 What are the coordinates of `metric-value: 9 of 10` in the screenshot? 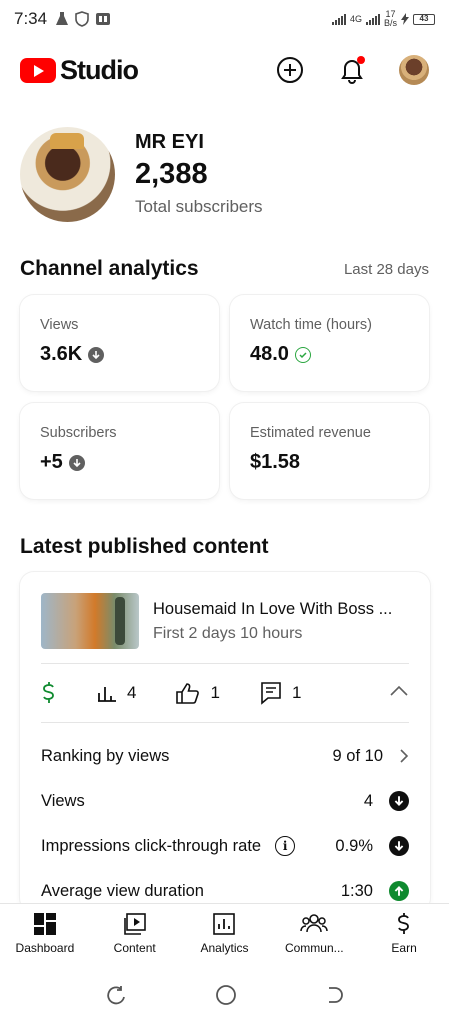 It's located at (357, 755).